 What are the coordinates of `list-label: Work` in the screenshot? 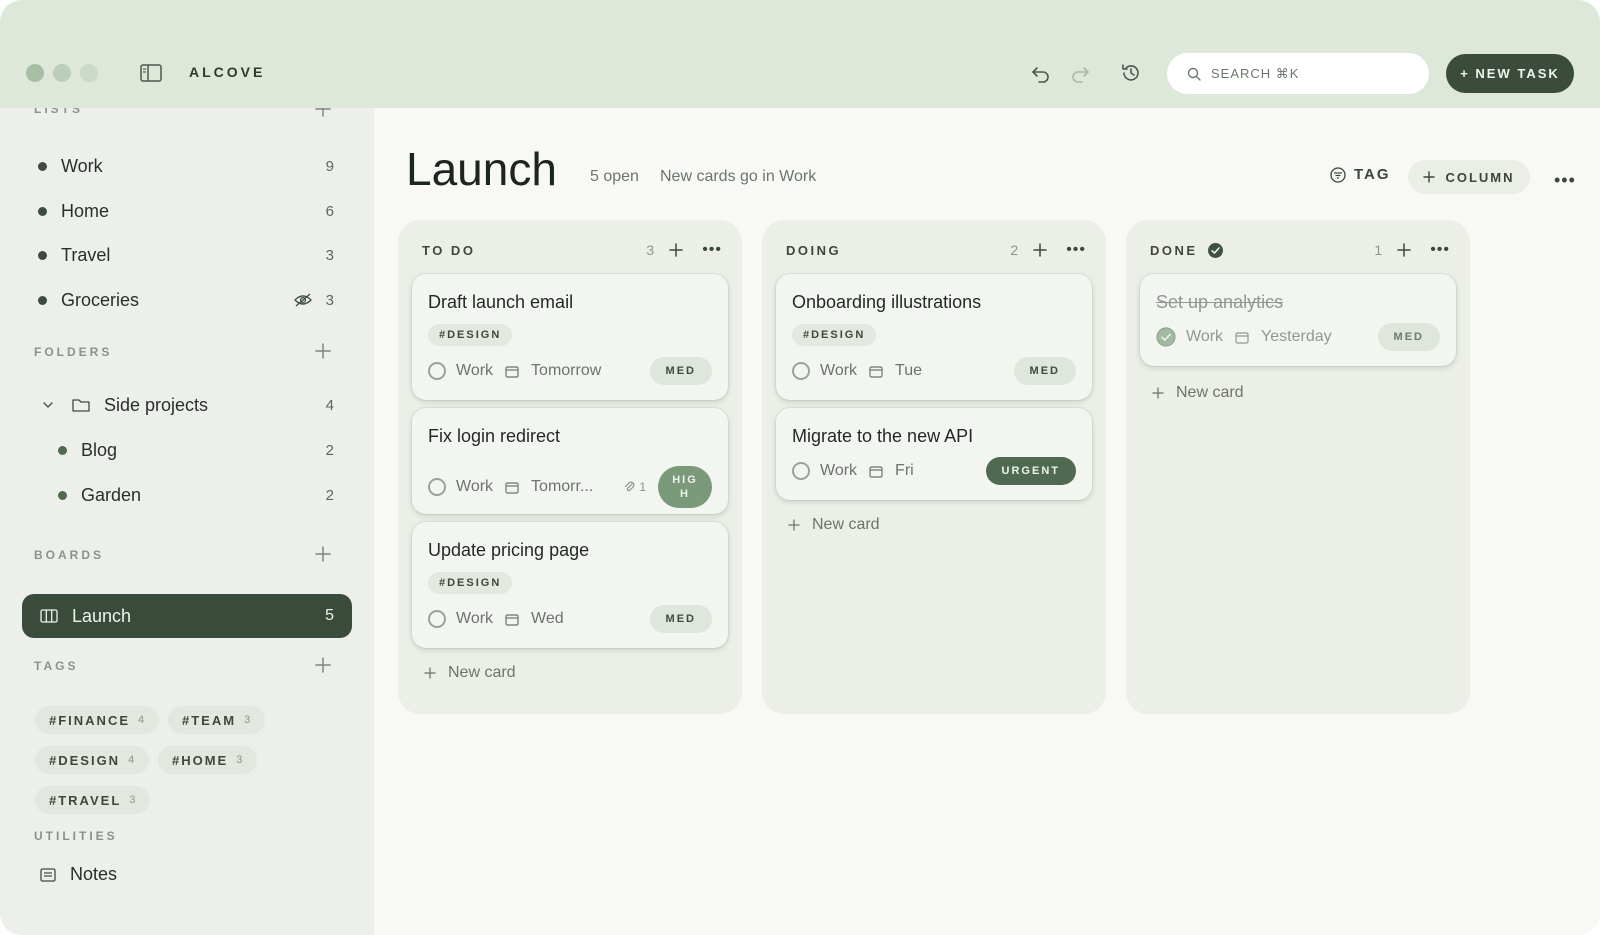 It's located at (82, 165).